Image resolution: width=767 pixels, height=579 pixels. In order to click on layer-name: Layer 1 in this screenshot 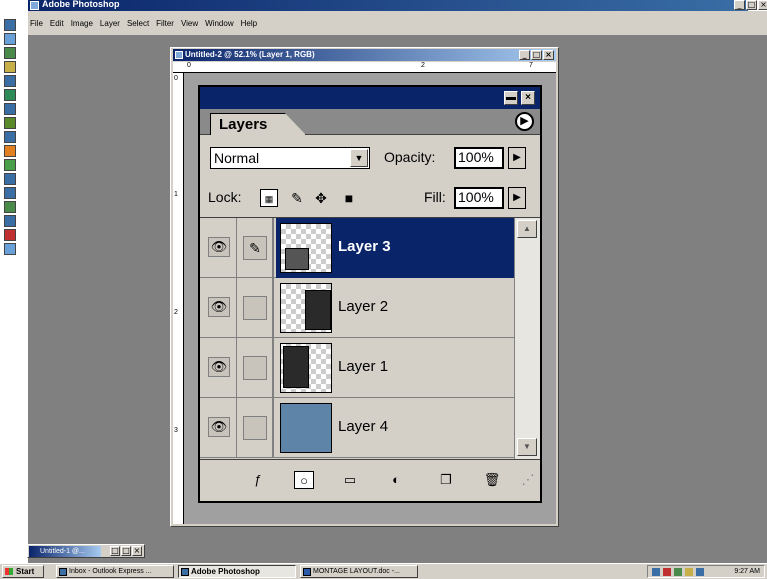, I will do `click(363, 366)`.